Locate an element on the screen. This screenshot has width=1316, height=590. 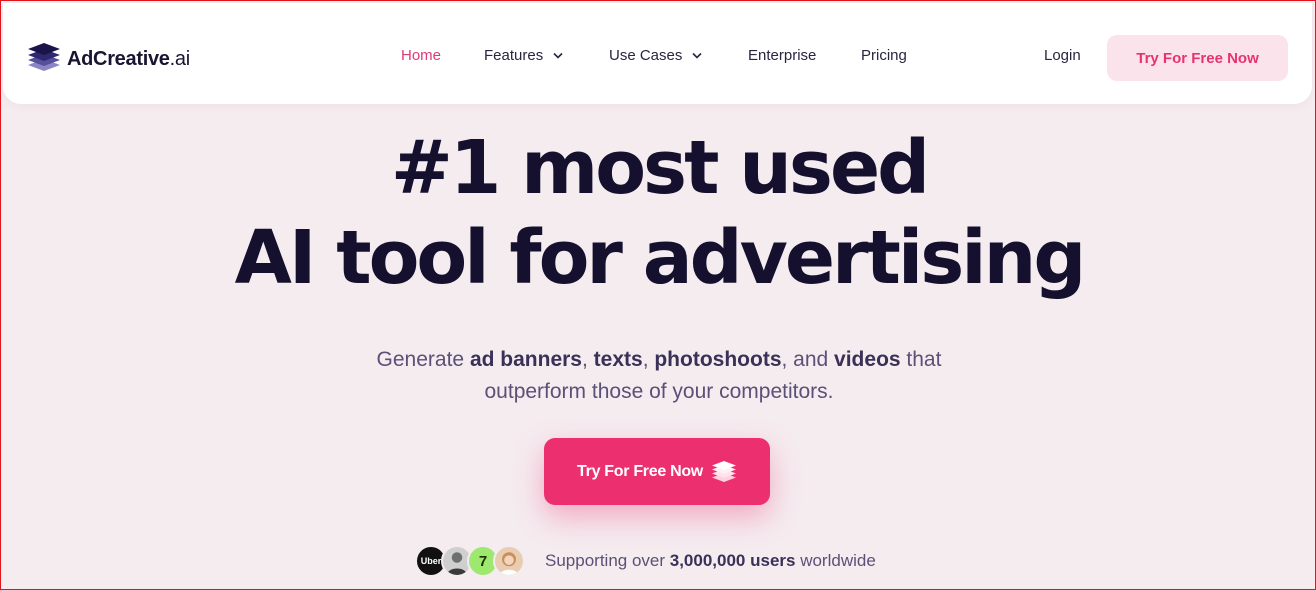
nav-home-label: Home is located at coordinates (421, 55).